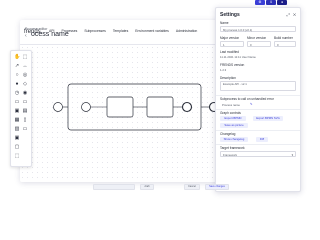  What do you see at coordinates (25, 66) in the screenshot?
I see `space-tool-icon: ↔` at bounding box center [25, 66].